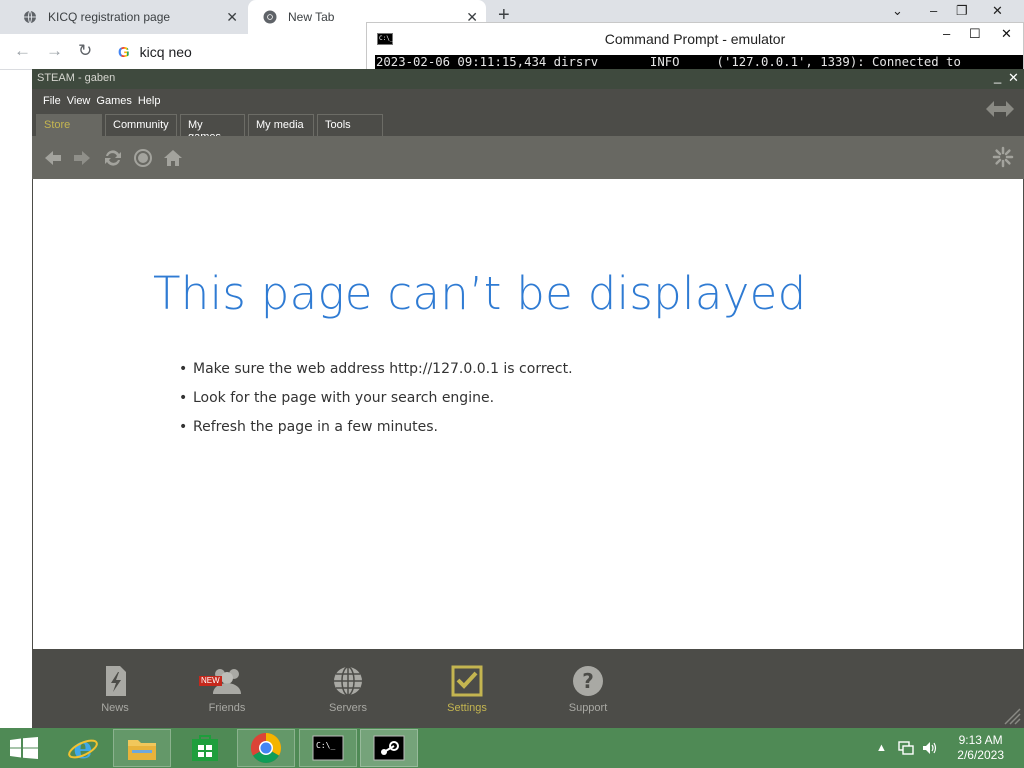 This screenshot has width=1024, height=768. I want to click on folder-icon, so click(142, 750).